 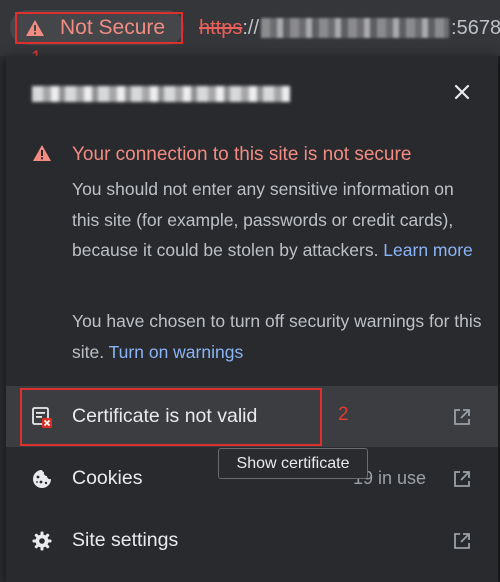 What do you see at coordinates (343, 414) in the screenshot?
I see `annotation-number-2: 2` at bounding box center [343, 414].